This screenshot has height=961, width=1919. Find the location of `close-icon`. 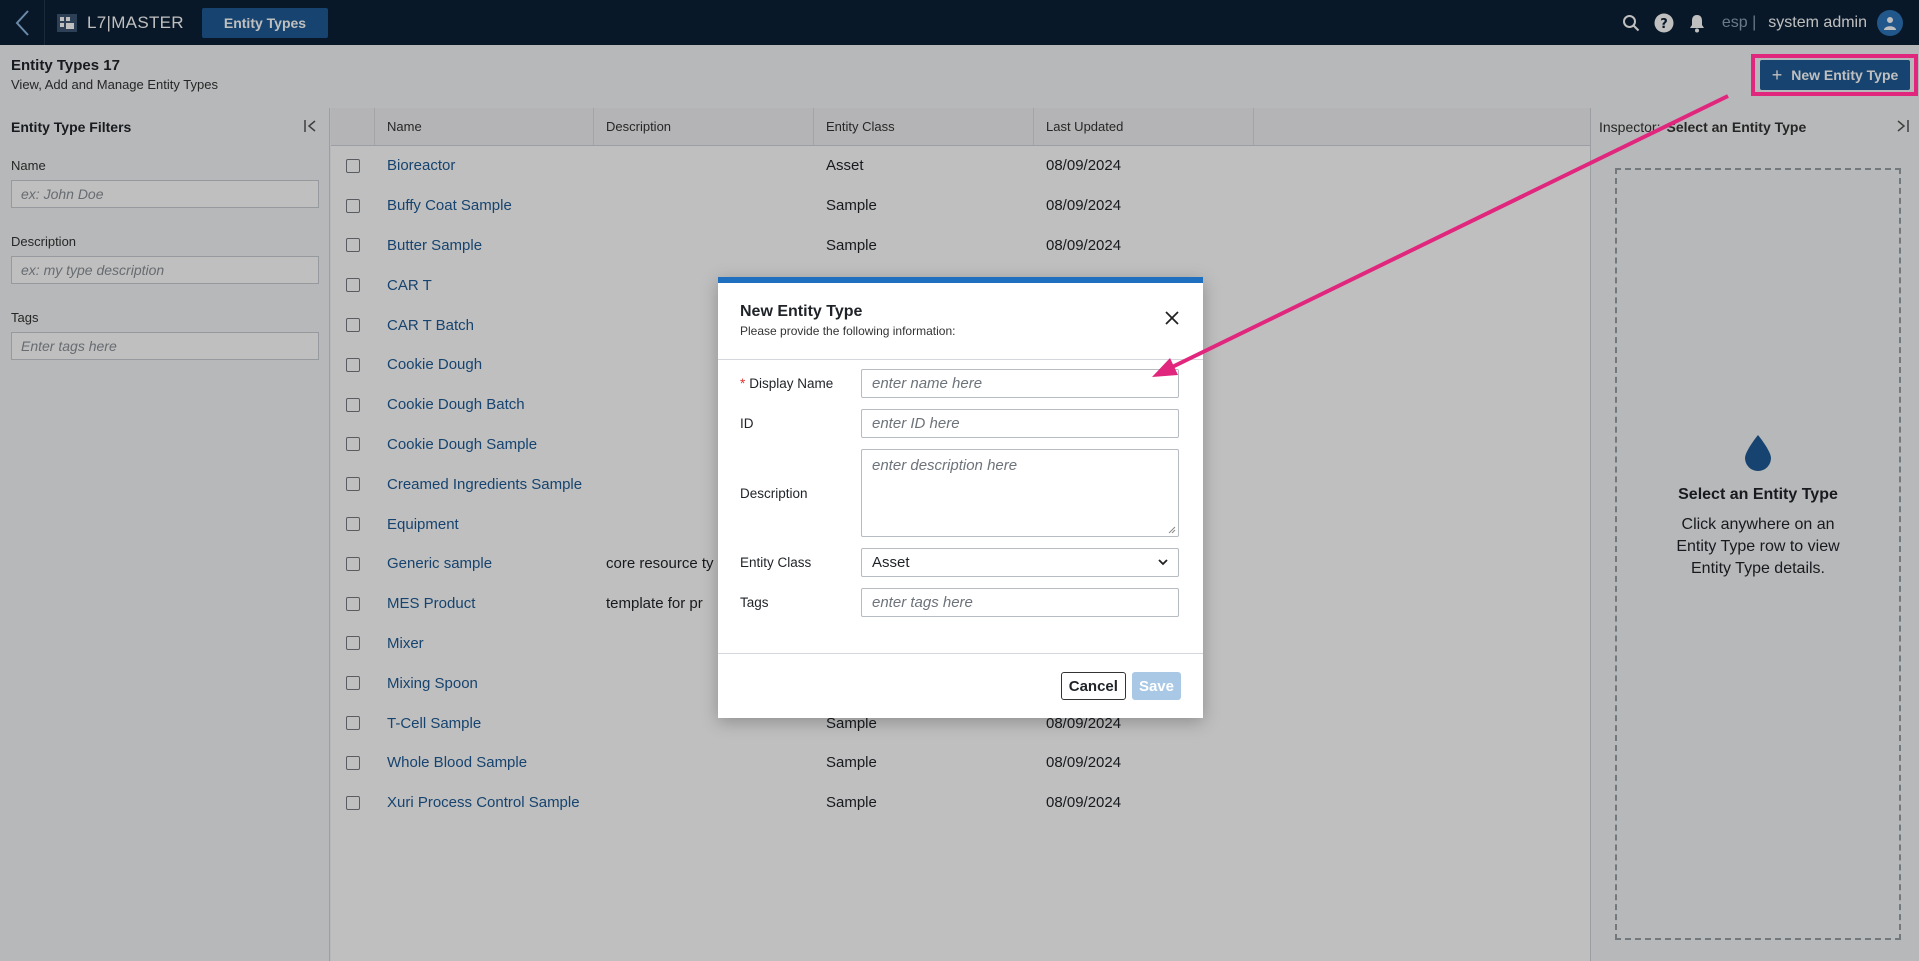

close-icon is located at coordinates (1172, 320).